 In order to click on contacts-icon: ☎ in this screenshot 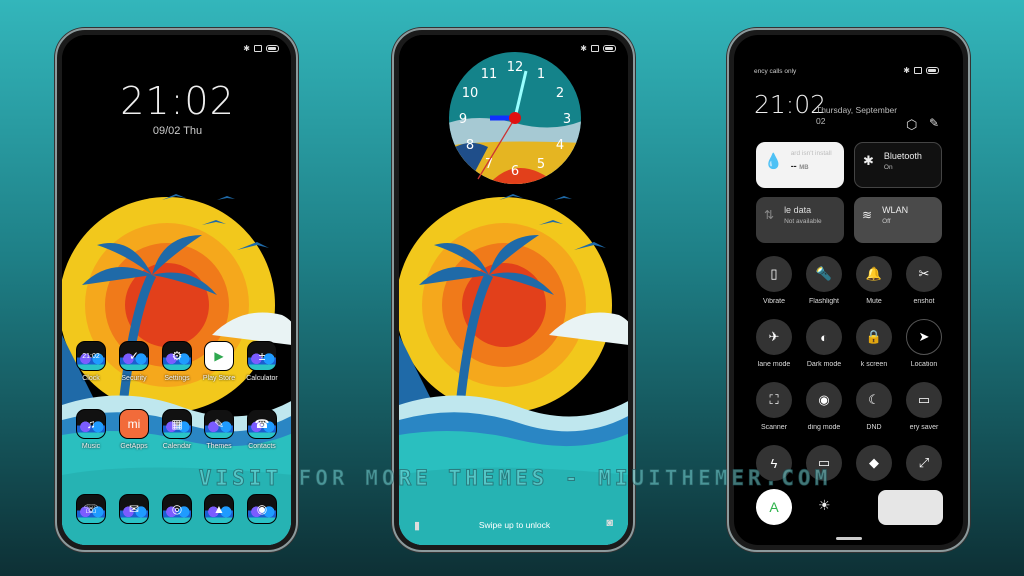, I will do `click(262, 424)`.